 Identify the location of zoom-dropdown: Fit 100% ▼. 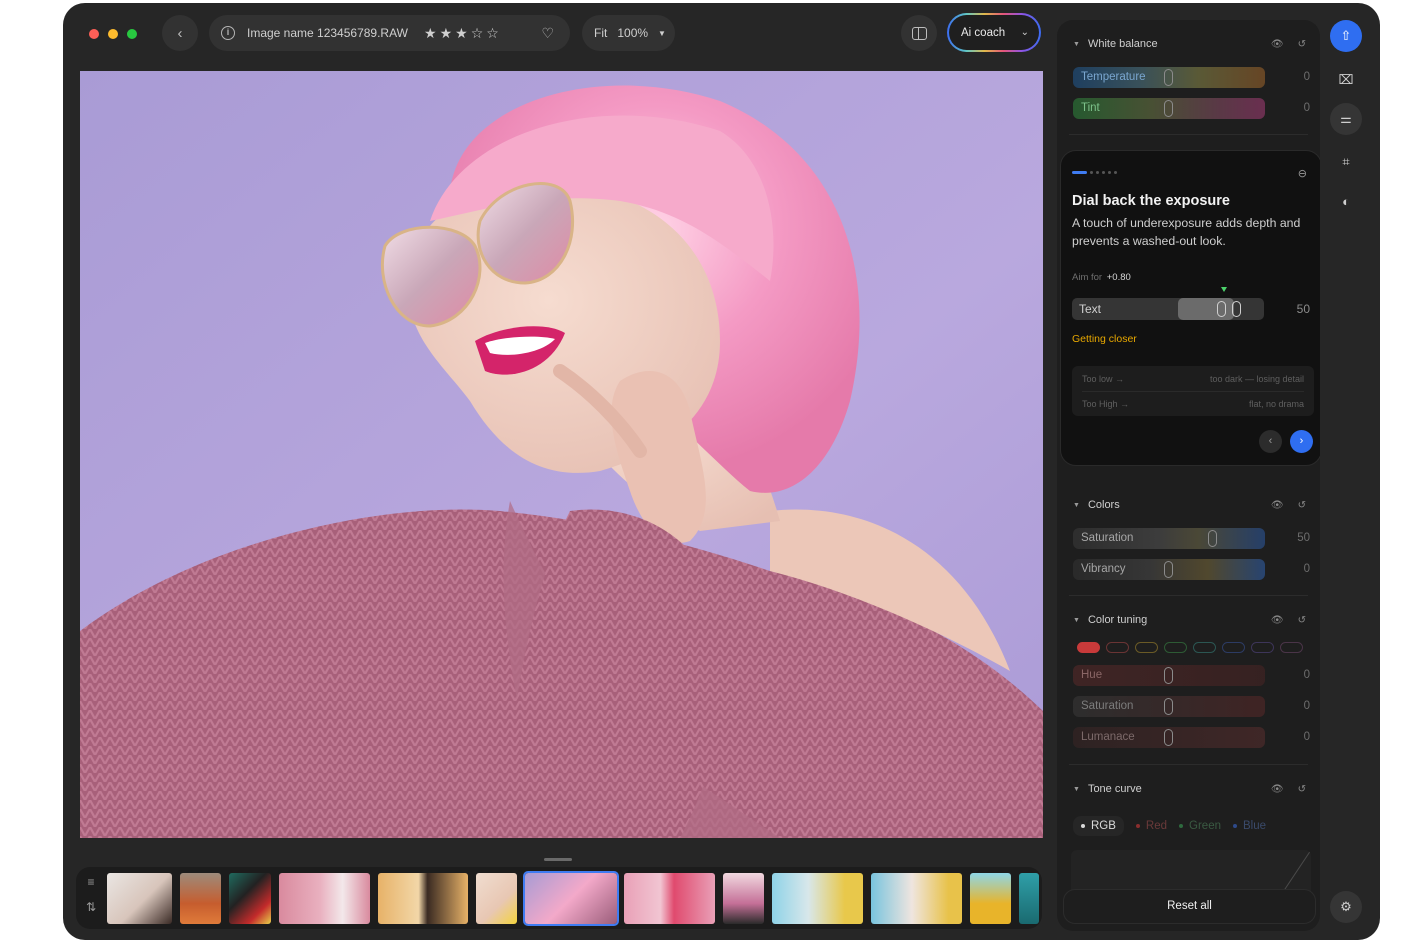
(628, 33).